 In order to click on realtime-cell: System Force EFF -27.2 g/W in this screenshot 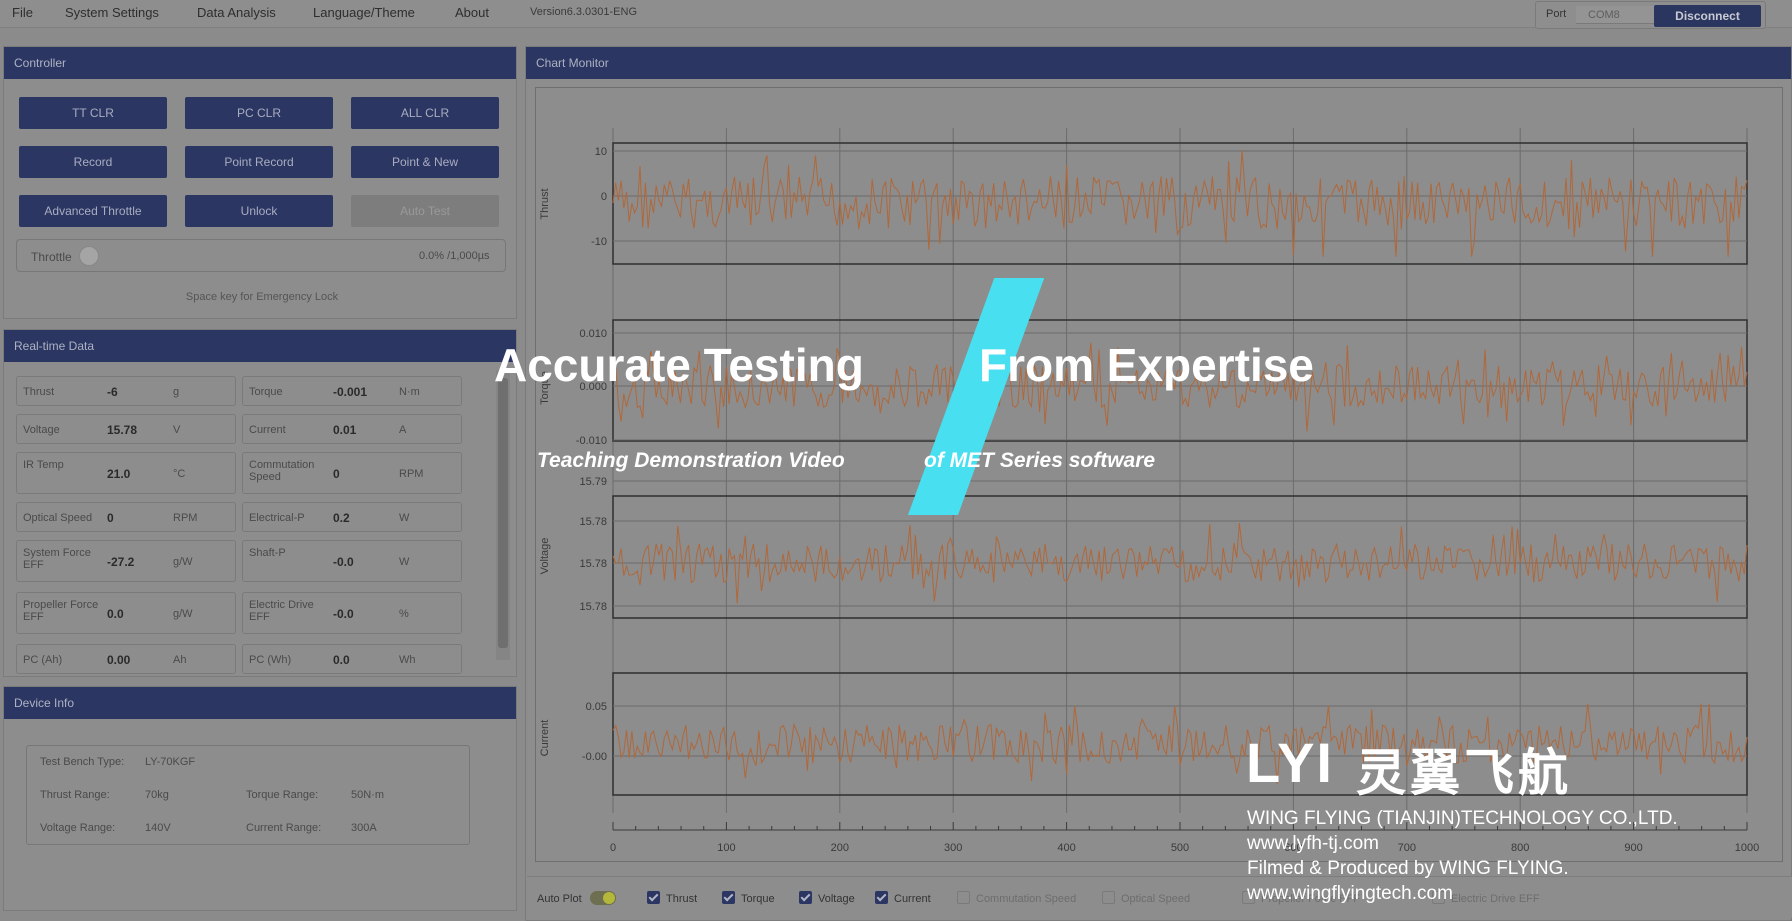, I will do `click(126, 561)`.